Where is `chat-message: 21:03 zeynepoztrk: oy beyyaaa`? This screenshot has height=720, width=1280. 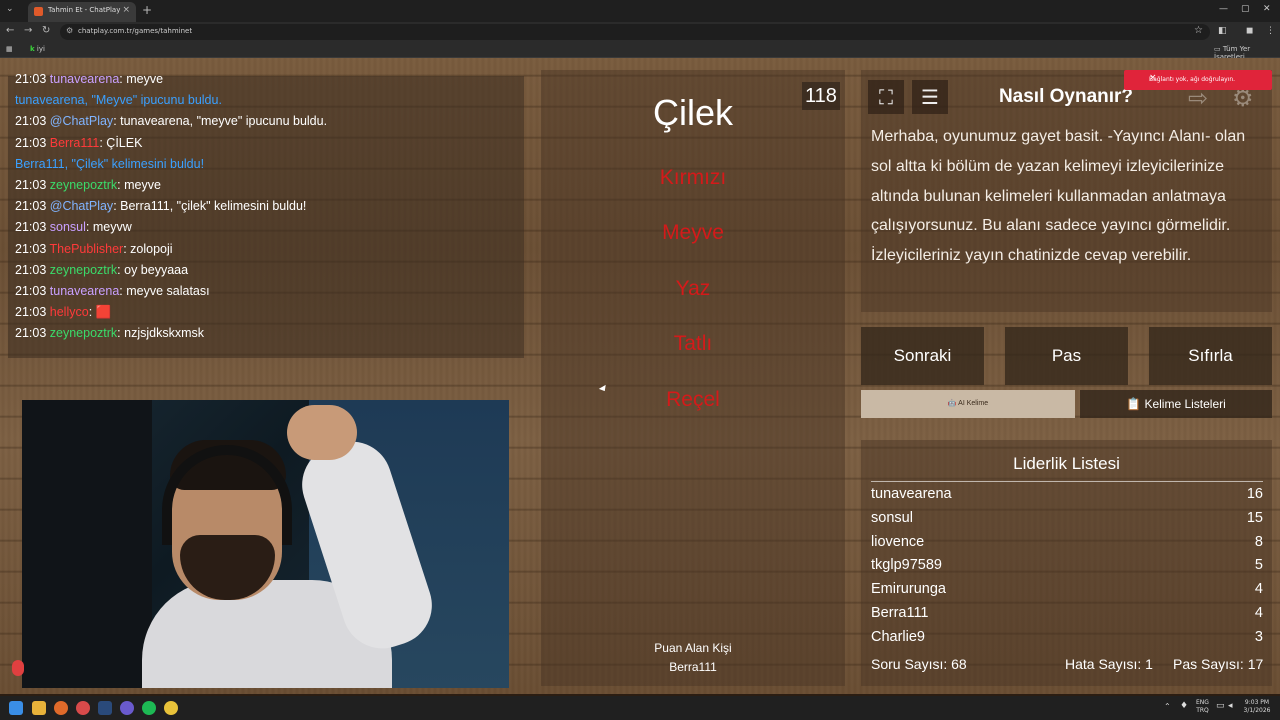 chat-message: 21:03 zeynepoztrk: oy beyyaaa is located at coordinates (101, 270).